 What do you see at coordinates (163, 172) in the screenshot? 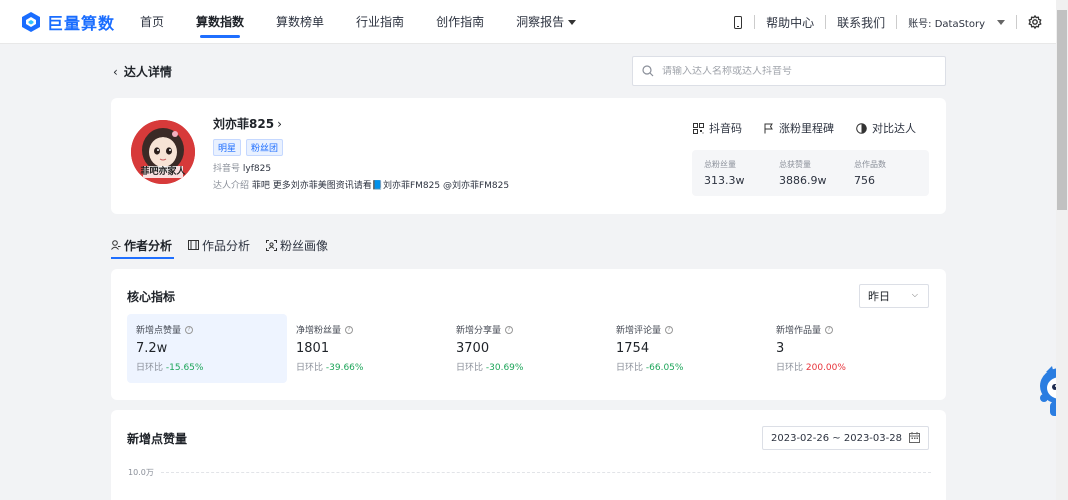
I see `avatar-caption: 菲吧亦家人` at bounding box center [163, 172].